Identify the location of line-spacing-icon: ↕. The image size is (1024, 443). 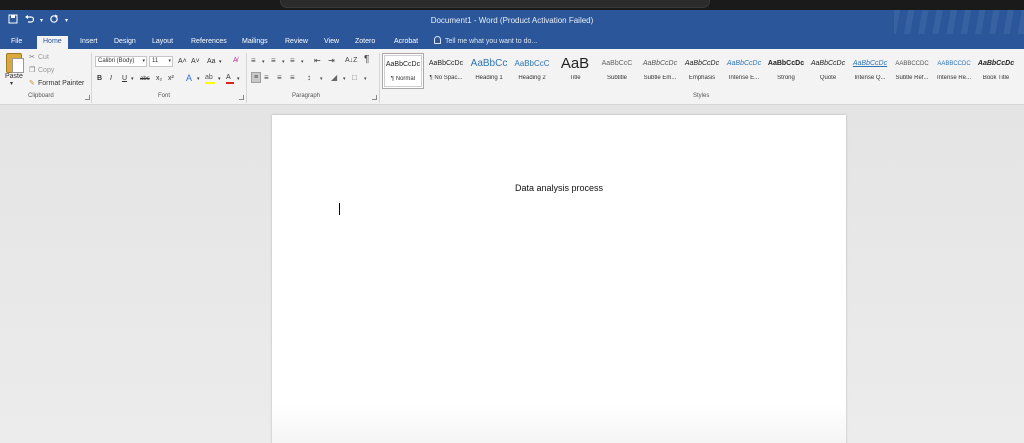
(309, 78).